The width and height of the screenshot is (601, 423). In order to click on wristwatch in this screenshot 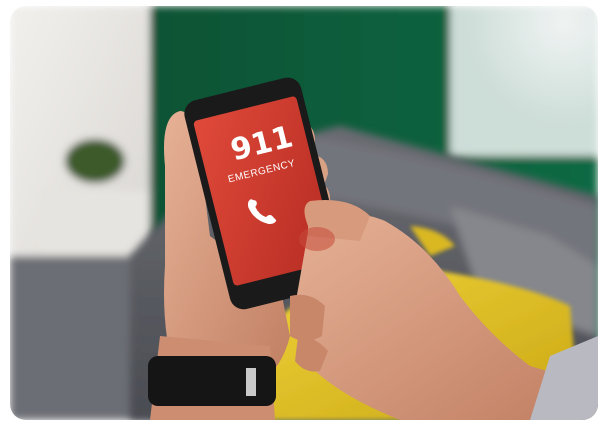, I will do `click(212, 381)`.